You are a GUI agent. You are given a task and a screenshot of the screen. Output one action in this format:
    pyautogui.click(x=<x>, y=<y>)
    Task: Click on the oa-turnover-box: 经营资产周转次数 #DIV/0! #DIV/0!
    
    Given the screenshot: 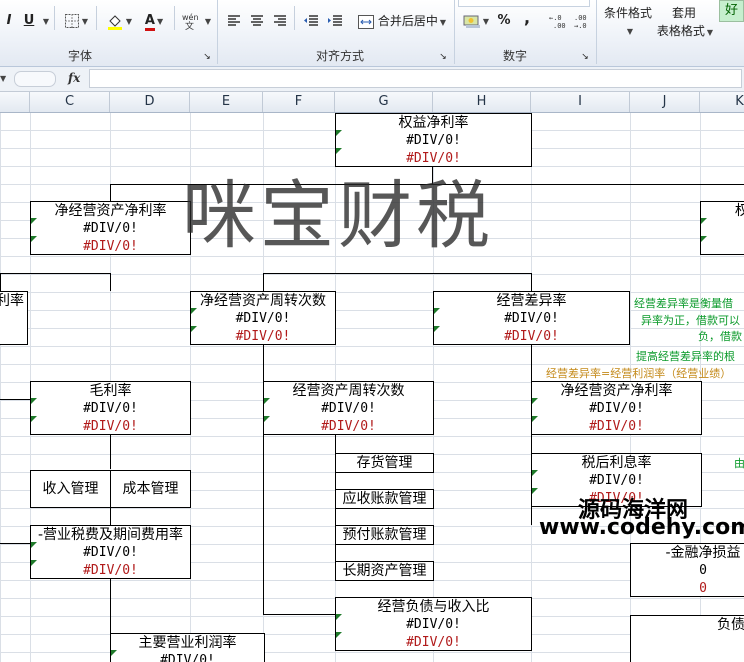 What is the action you would take?
    pyautogui.click(x=348, y=408)
    